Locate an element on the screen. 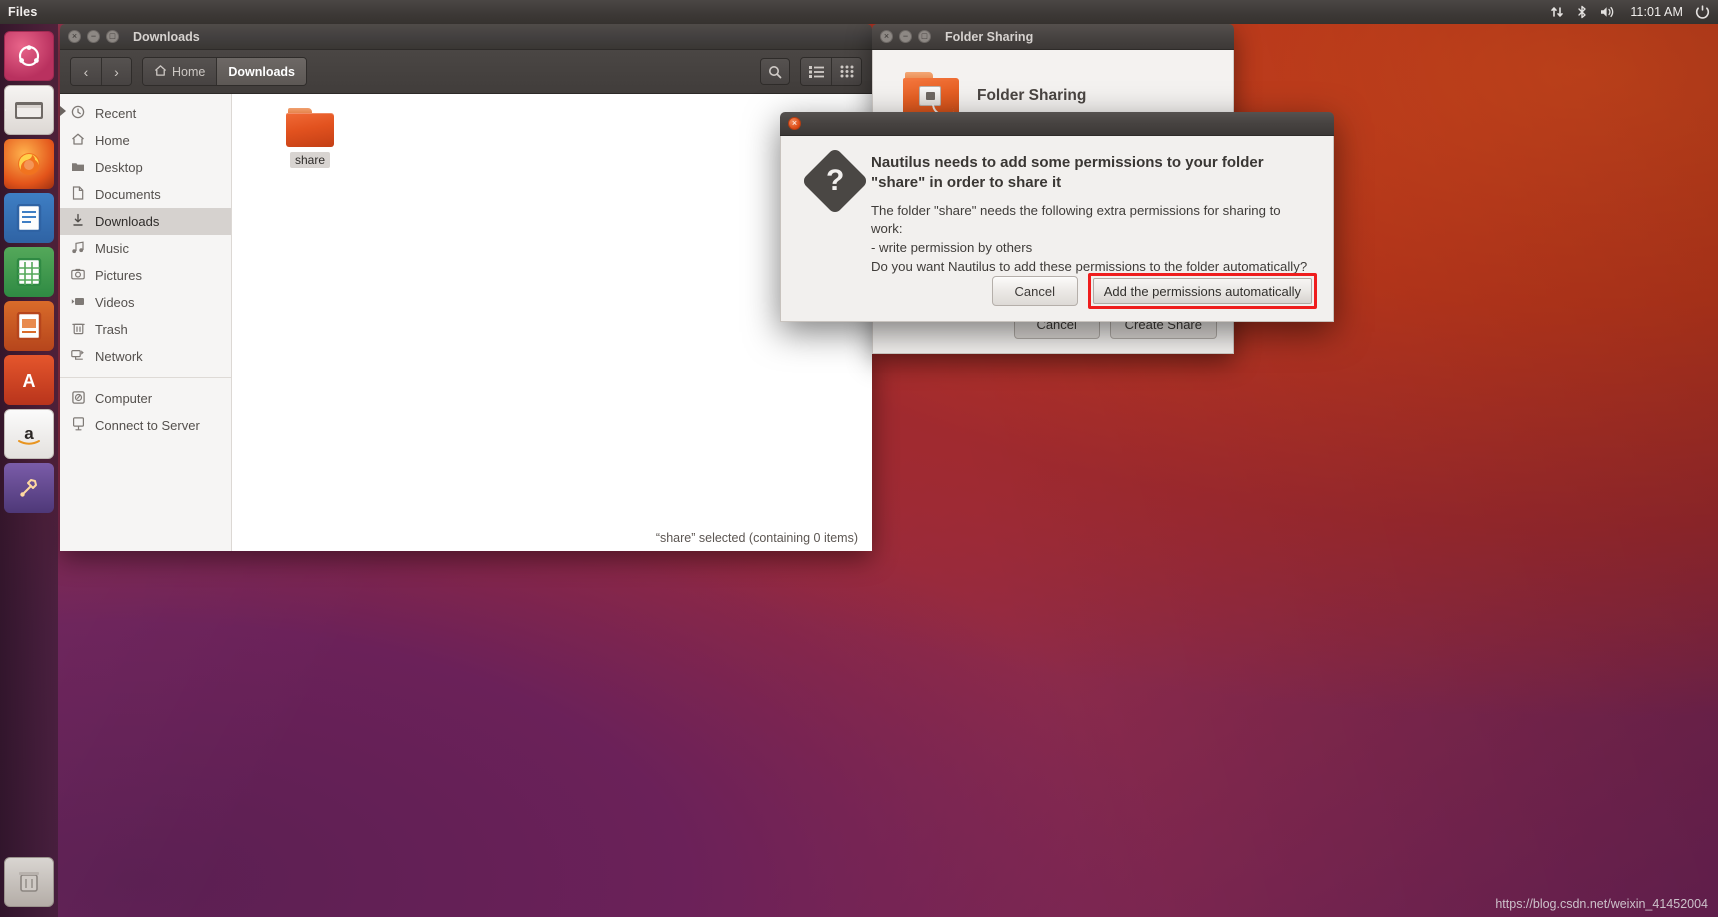 The height and width of the screenshot is (917, 1718). file-item-share: share is located at coordinates (310, 138).